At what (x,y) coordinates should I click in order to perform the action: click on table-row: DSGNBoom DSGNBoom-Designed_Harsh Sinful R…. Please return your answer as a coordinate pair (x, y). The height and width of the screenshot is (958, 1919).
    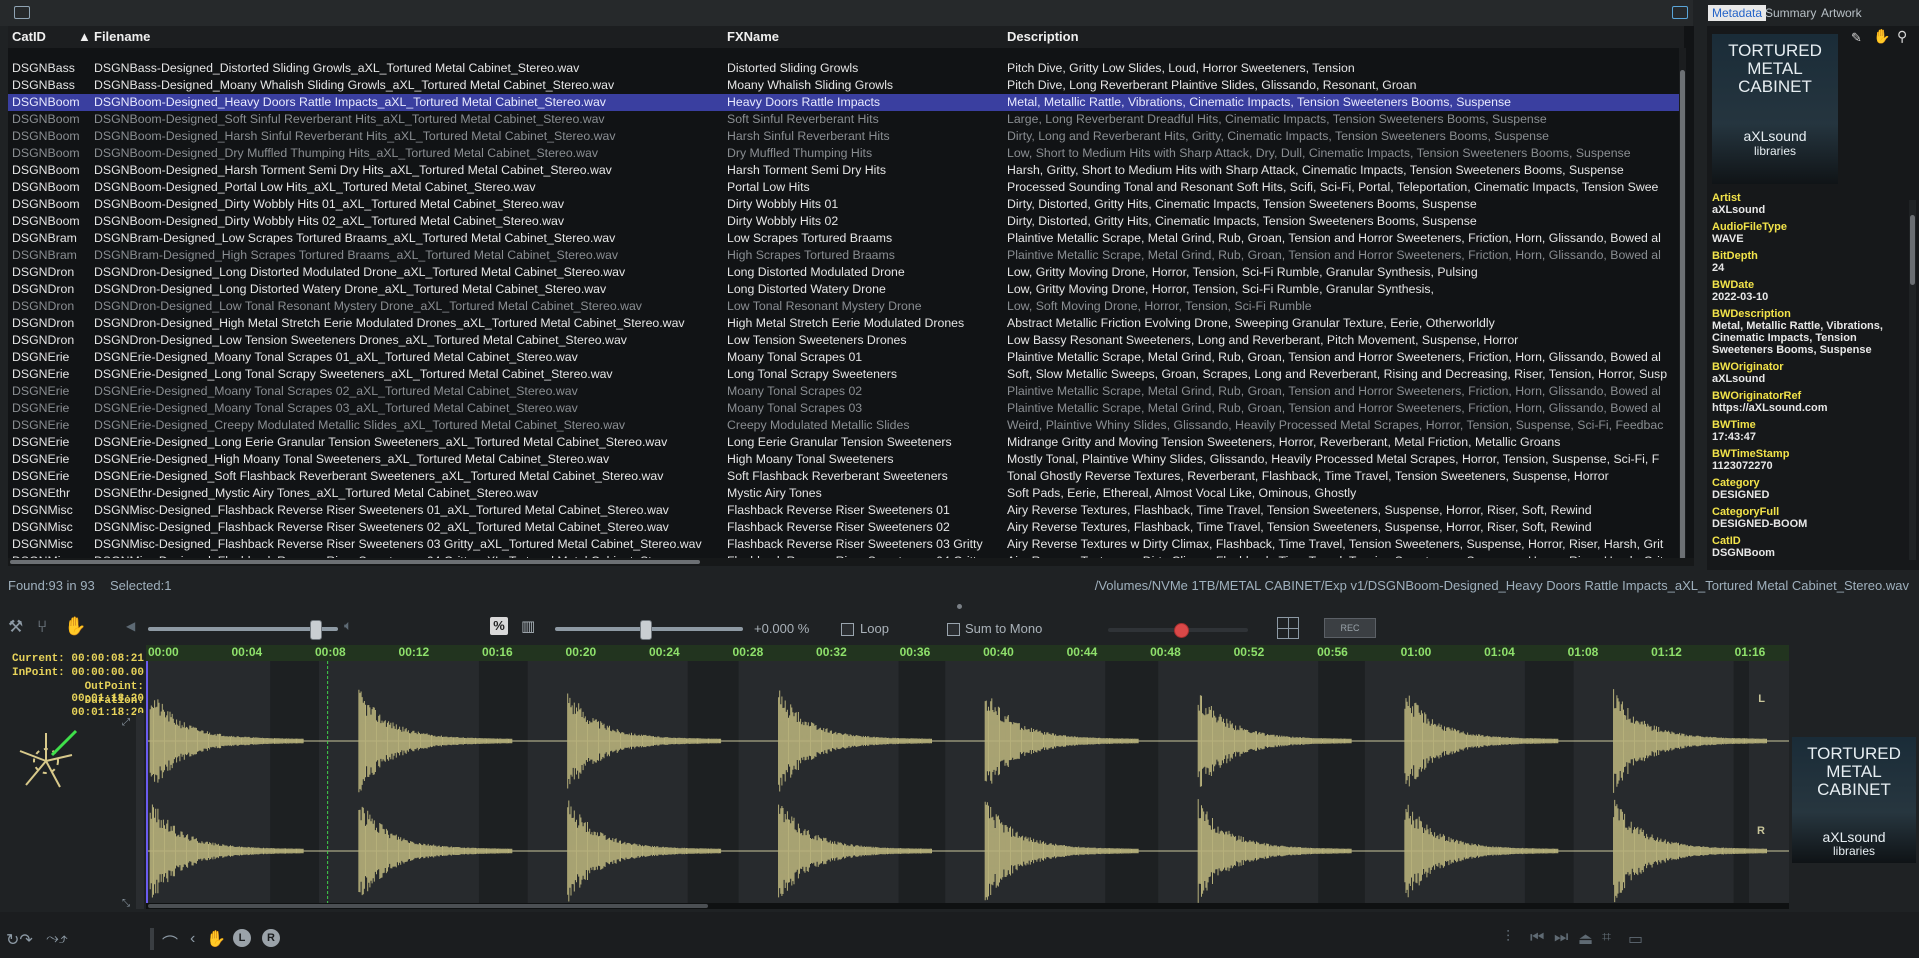
    Looking at the image, I should click on (846, 136).